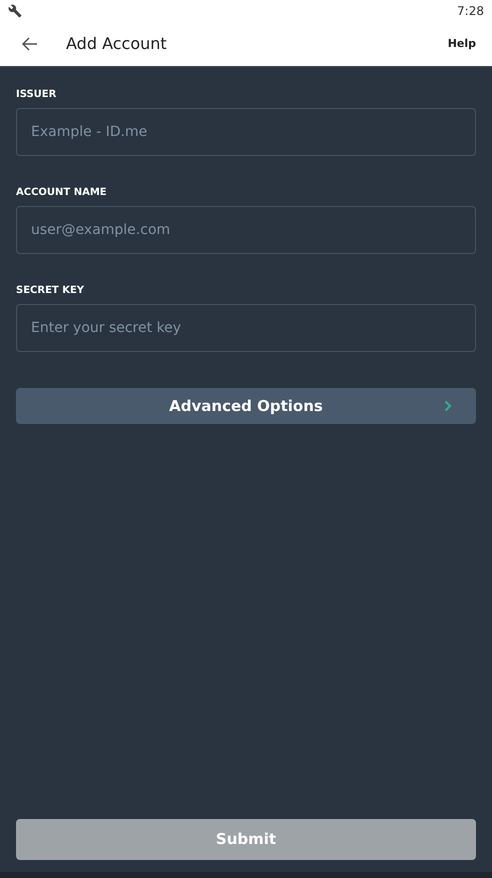 This screenshot has height=878, width=492. What do you see at coordinates (470, 11) in the screenshot?
I see `status-time: 7:28` at bounding box center [470, 11].